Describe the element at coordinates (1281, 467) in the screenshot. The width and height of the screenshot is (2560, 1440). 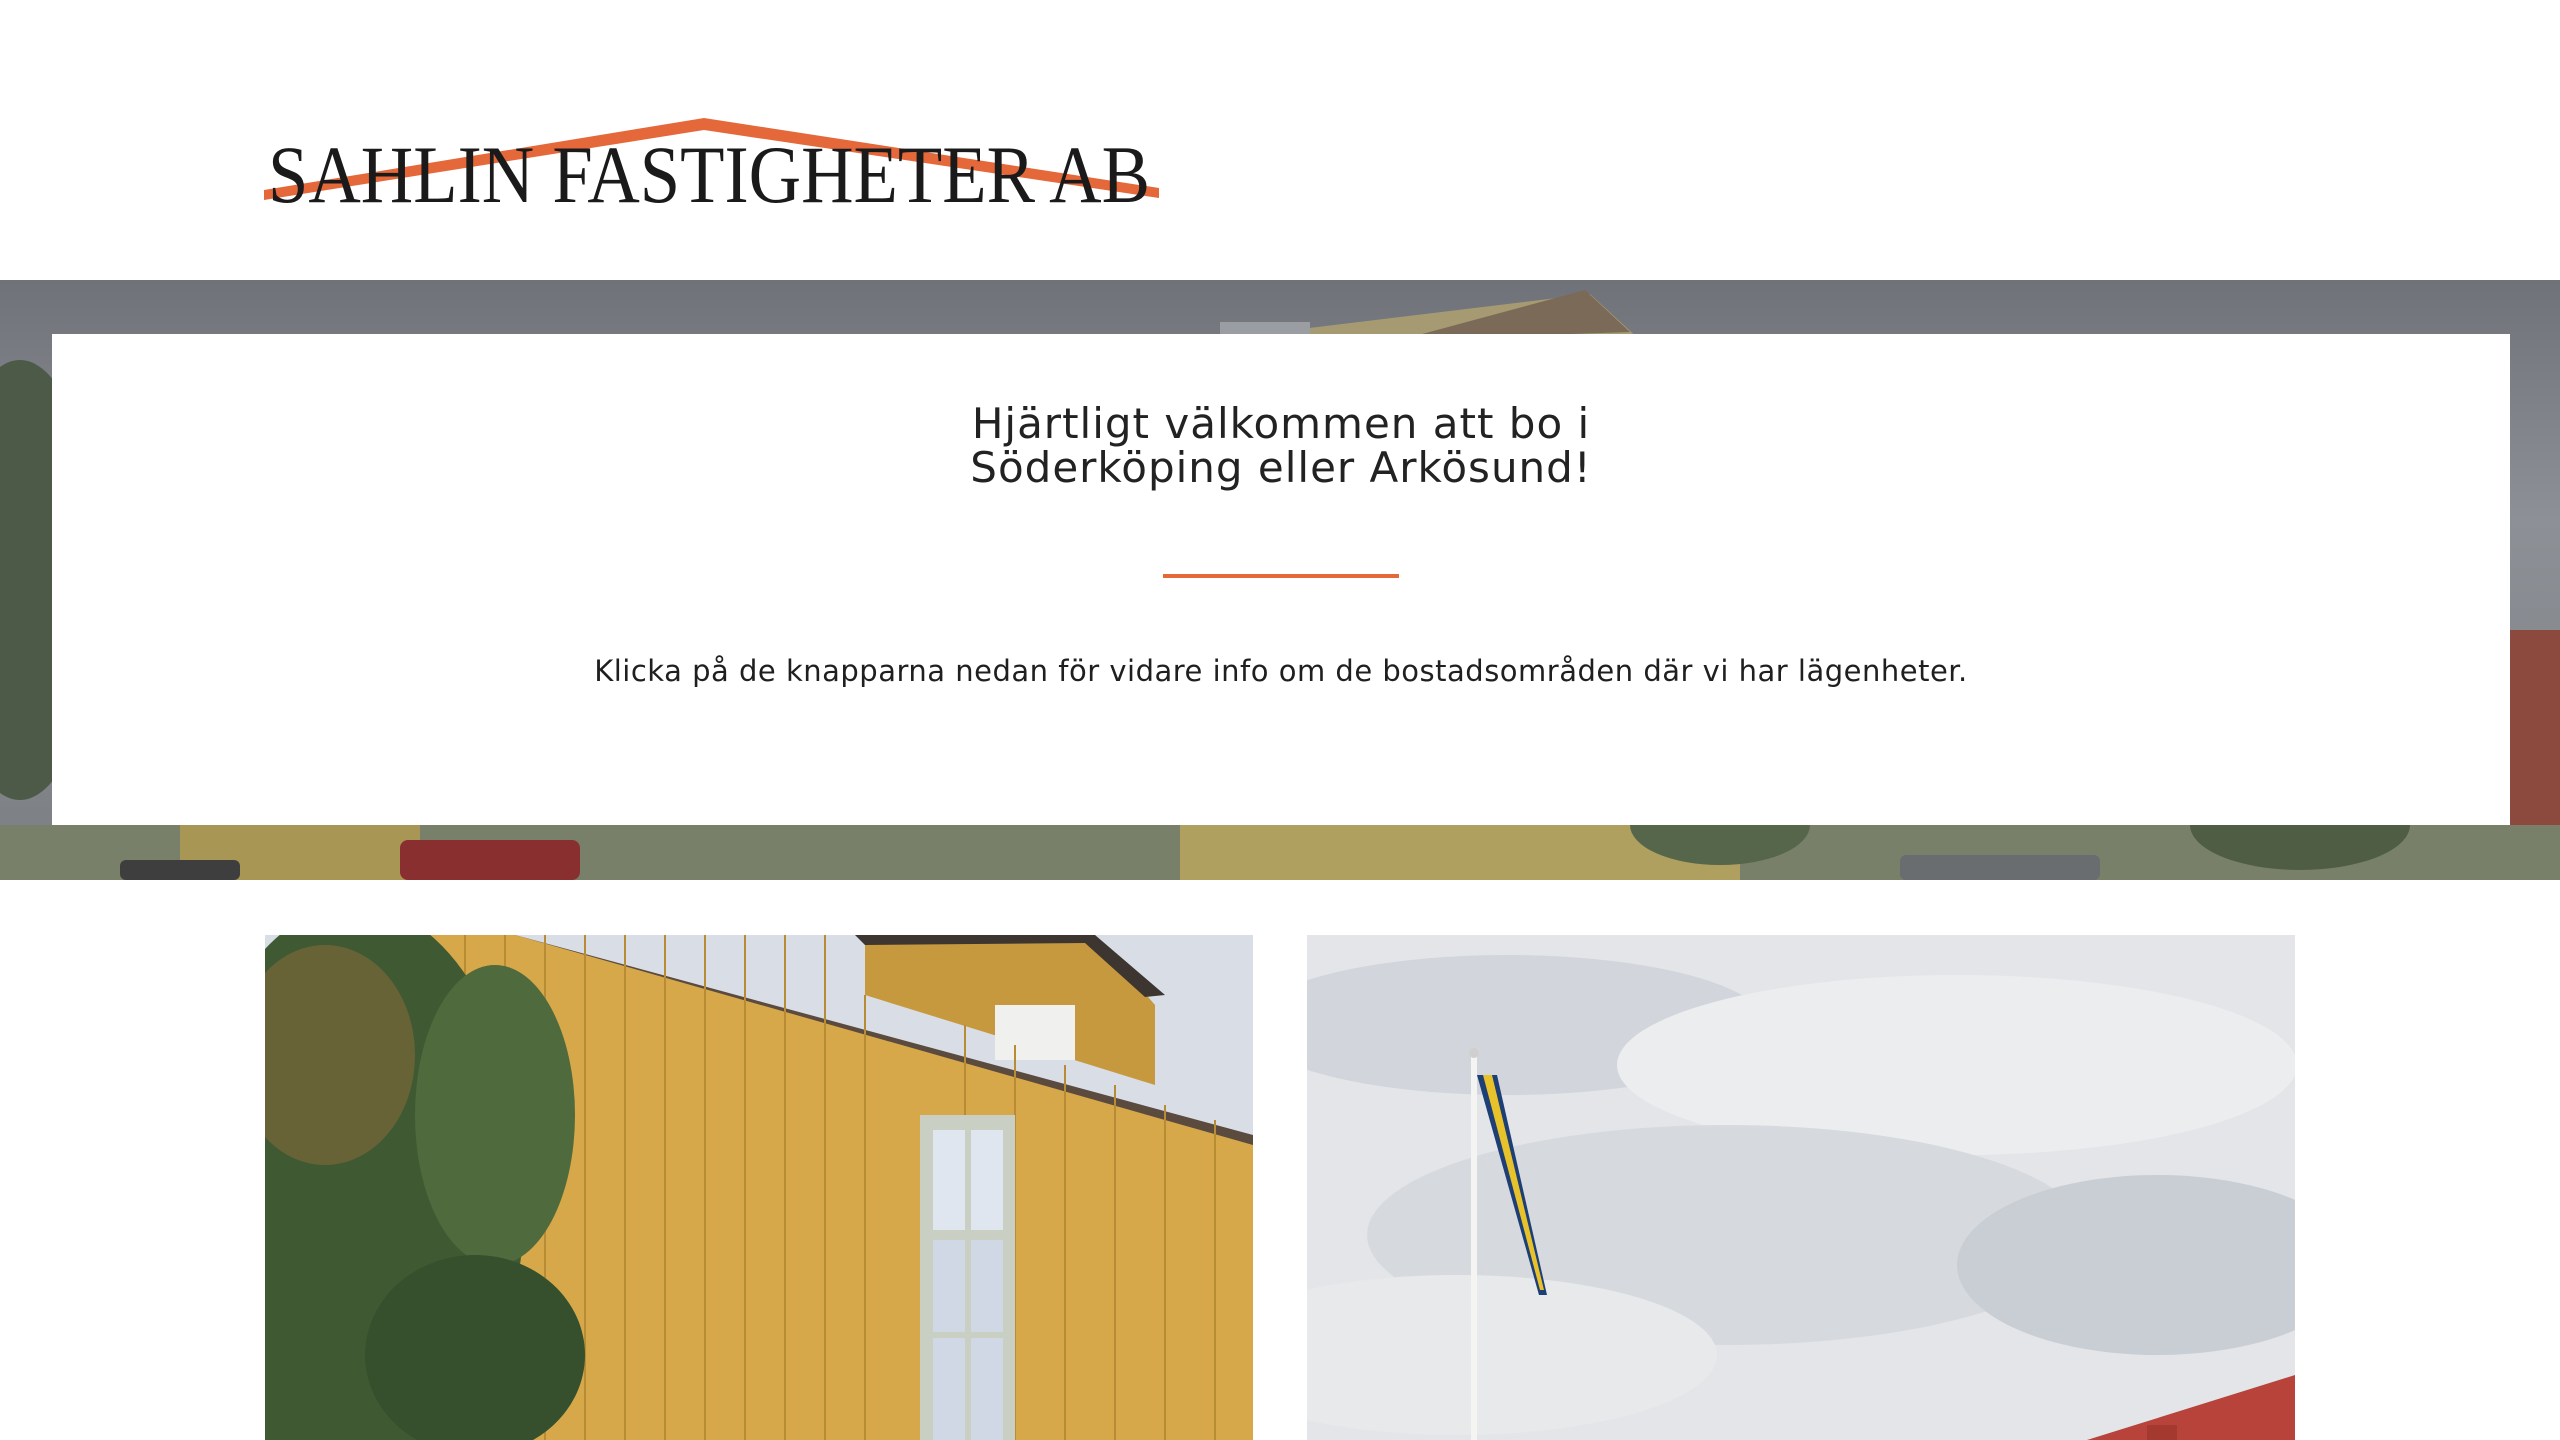
I see `welcome-title-line2: Söderköping eller Arkösund!` at that location.